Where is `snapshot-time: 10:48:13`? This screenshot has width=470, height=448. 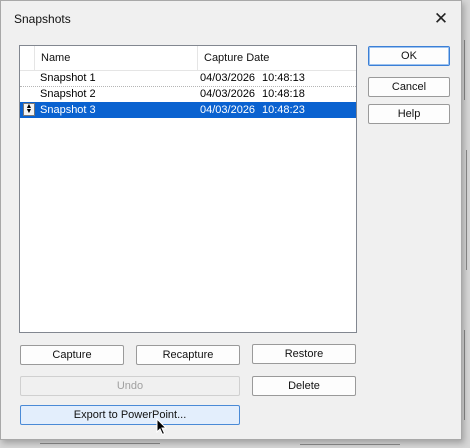
snapshot-time: 10:48:13 is located at coordinates (283, 78).